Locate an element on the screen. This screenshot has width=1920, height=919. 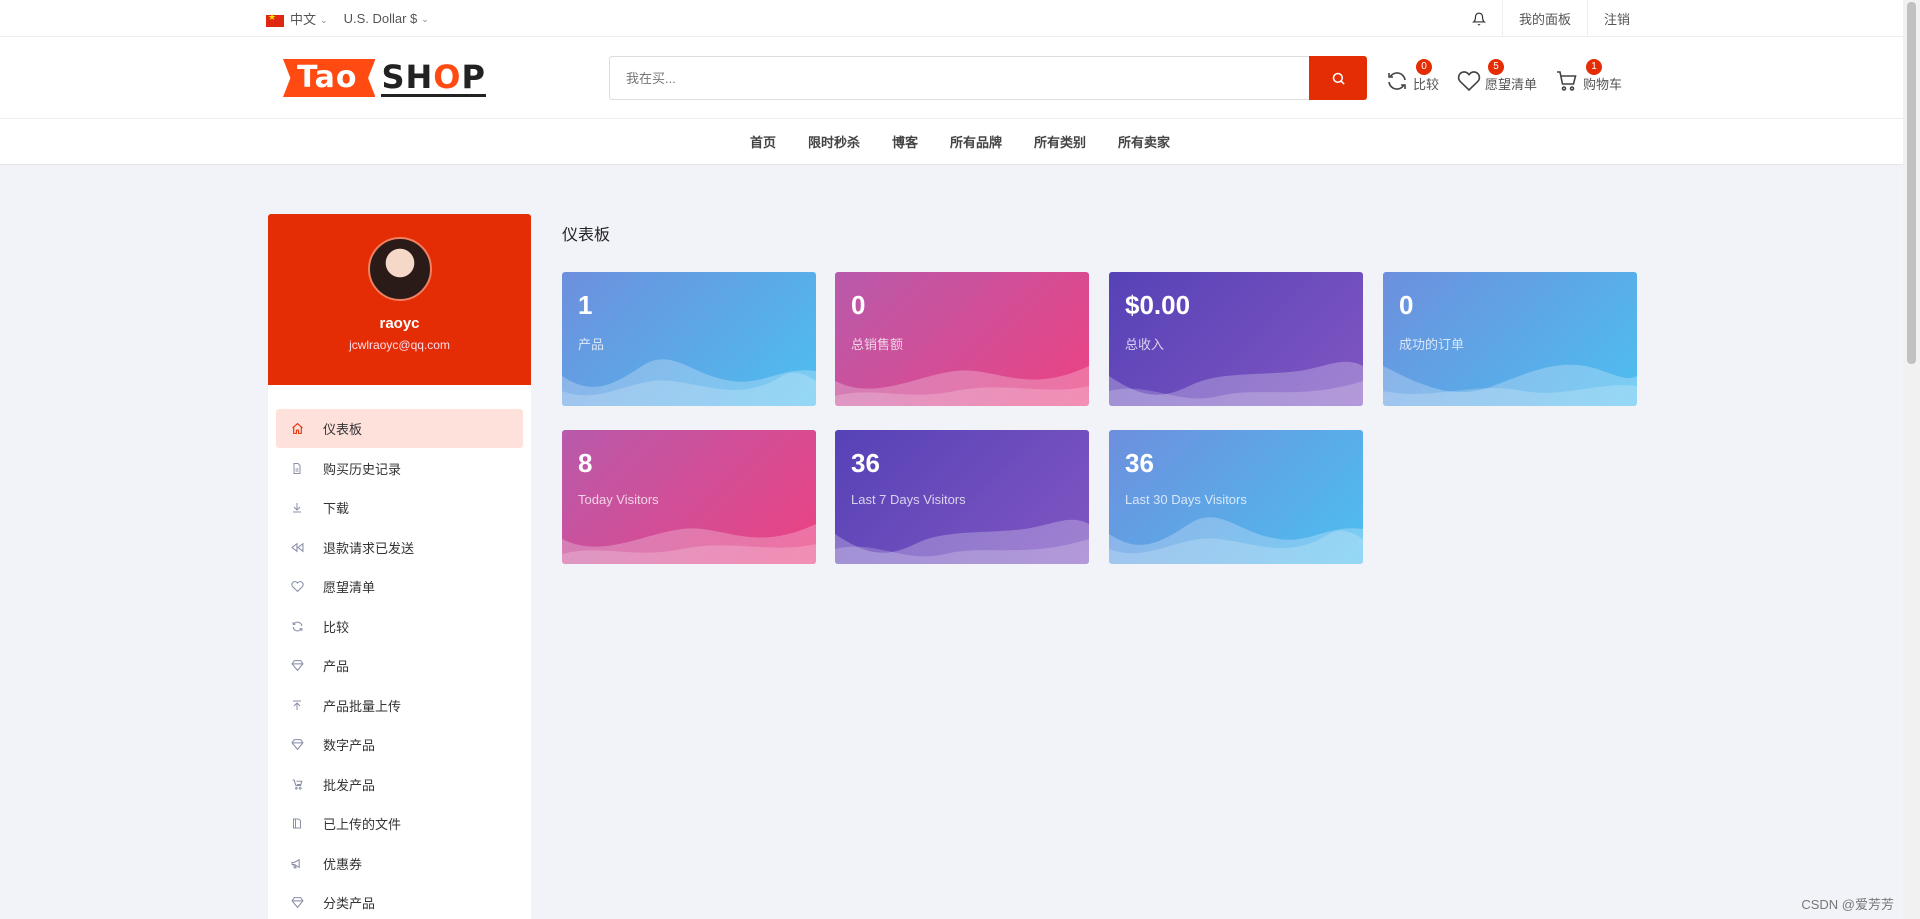
search-icon is located at coordinates (1338, 78).